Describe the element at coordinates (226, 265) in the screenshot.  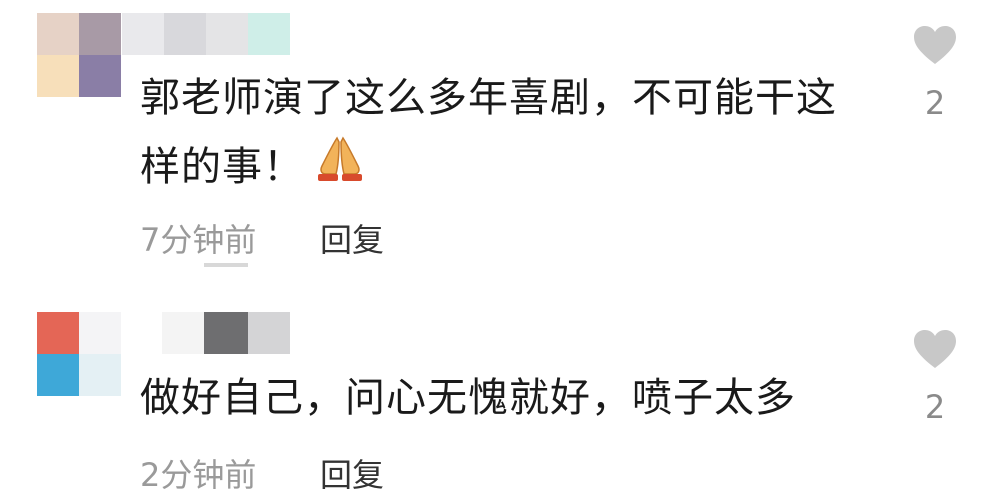
I see `divider` at that location.